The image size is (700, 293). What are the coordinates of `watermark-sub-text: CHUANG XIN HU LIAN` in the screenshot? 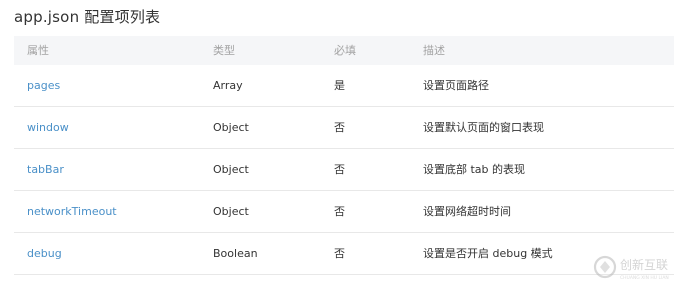 It's located at (644, 278).